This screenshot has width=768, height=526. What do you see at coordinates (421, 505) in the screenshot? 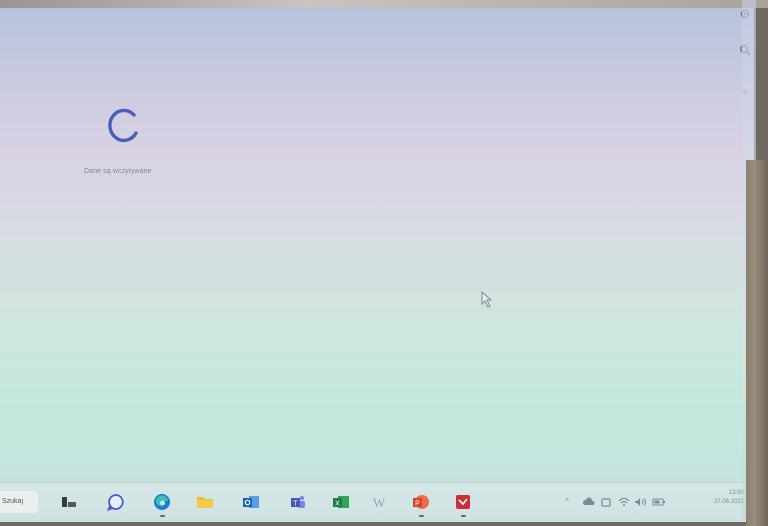
I see `powerpoint-icon: P` at bounding box center [421, 505].